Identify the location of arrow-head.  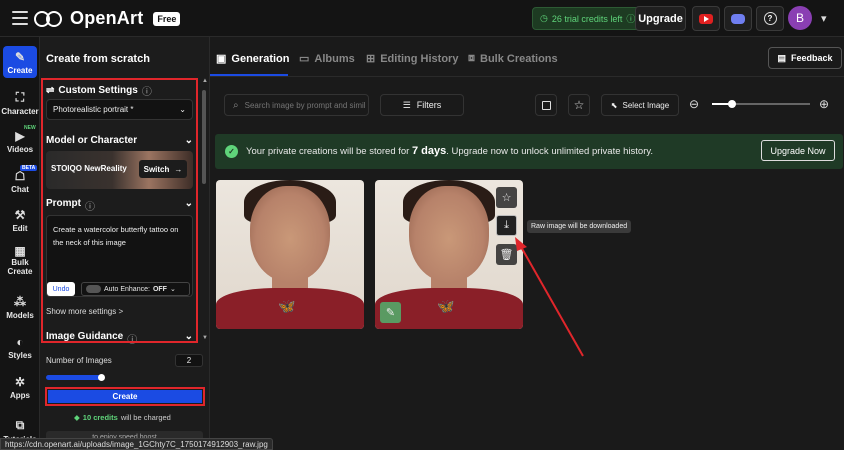
(521, 244).